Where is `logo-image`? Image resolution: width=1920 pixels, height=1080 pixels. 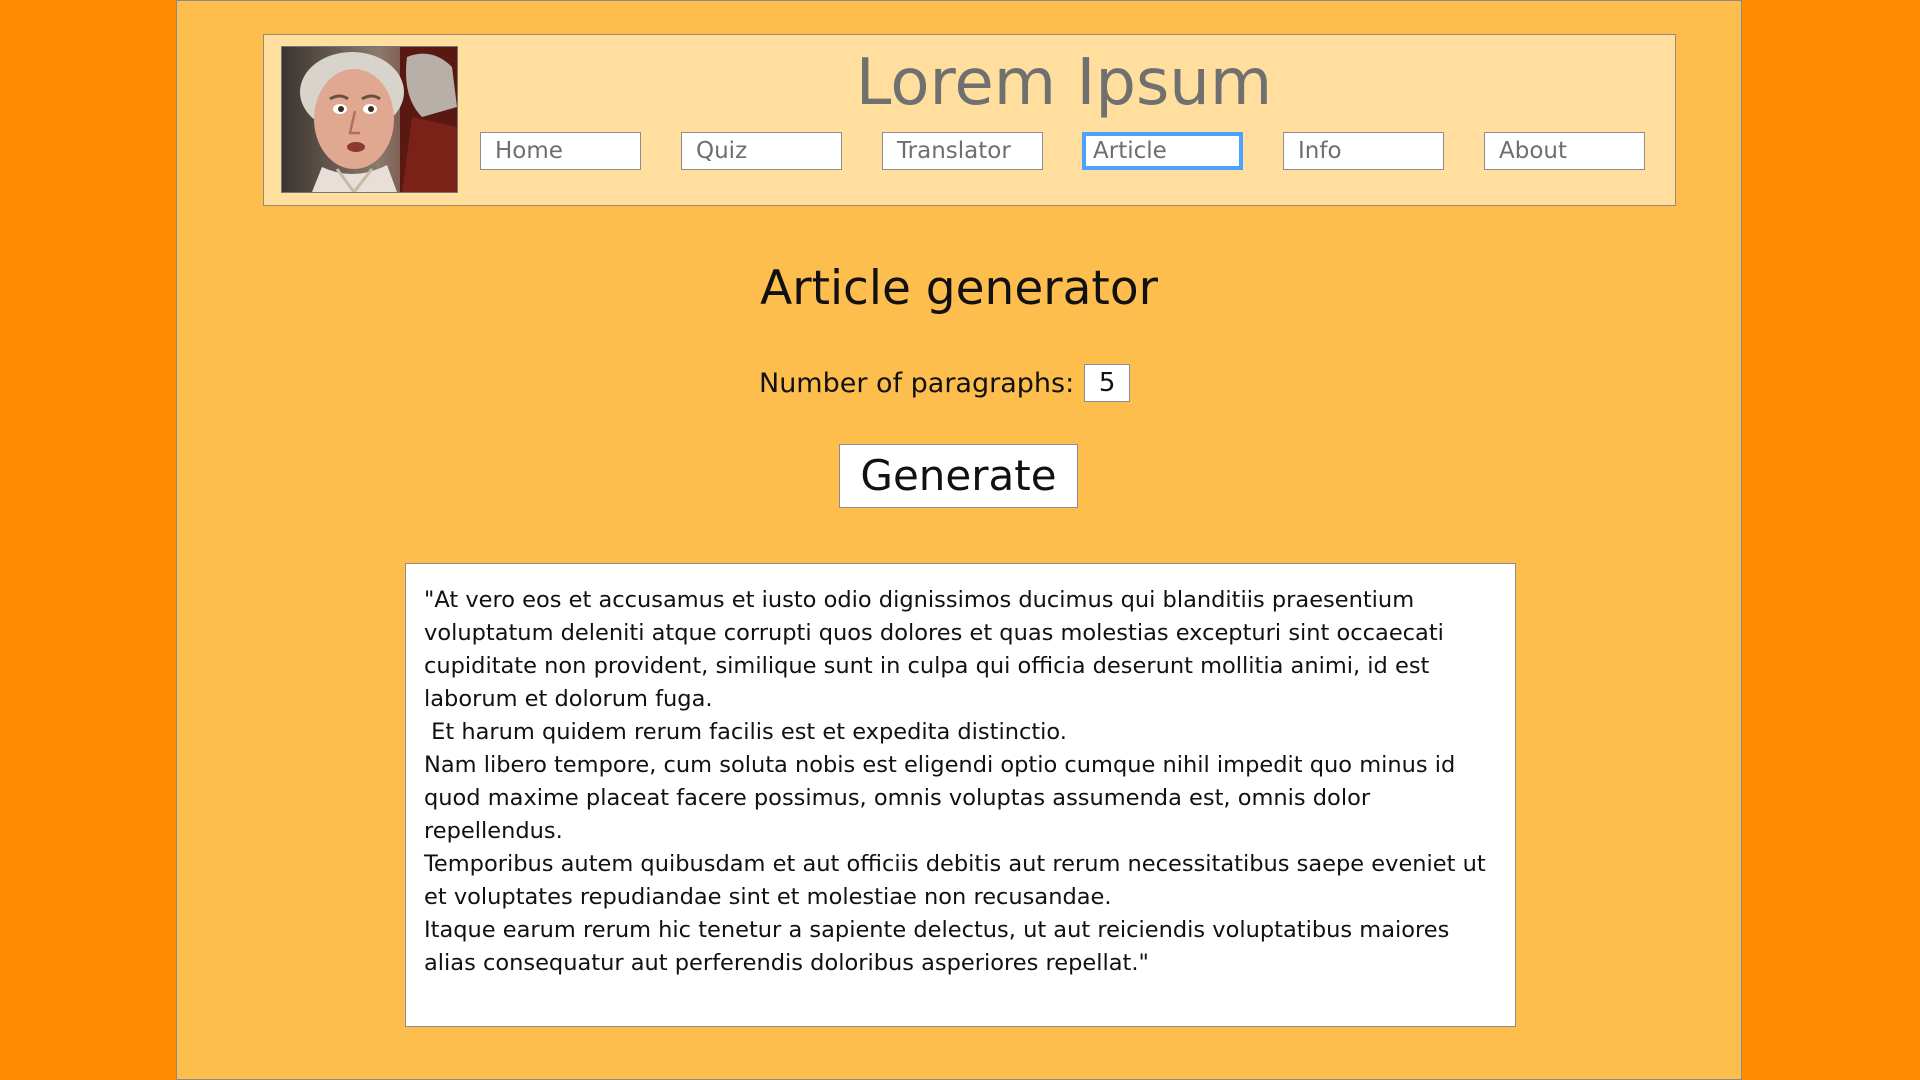
logo-image is located at coordinates (369, 119).